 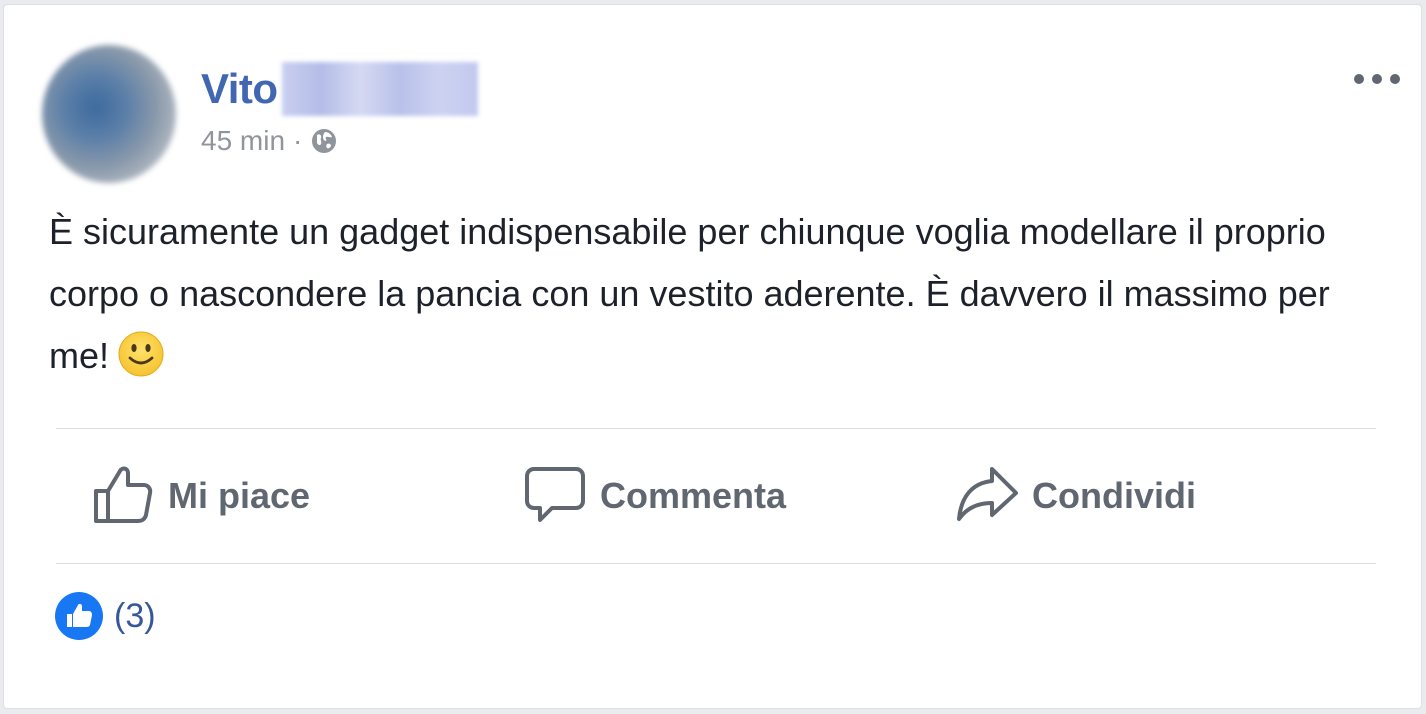 I want to click on share-button: Condividi, so click(x=1076, y=496).